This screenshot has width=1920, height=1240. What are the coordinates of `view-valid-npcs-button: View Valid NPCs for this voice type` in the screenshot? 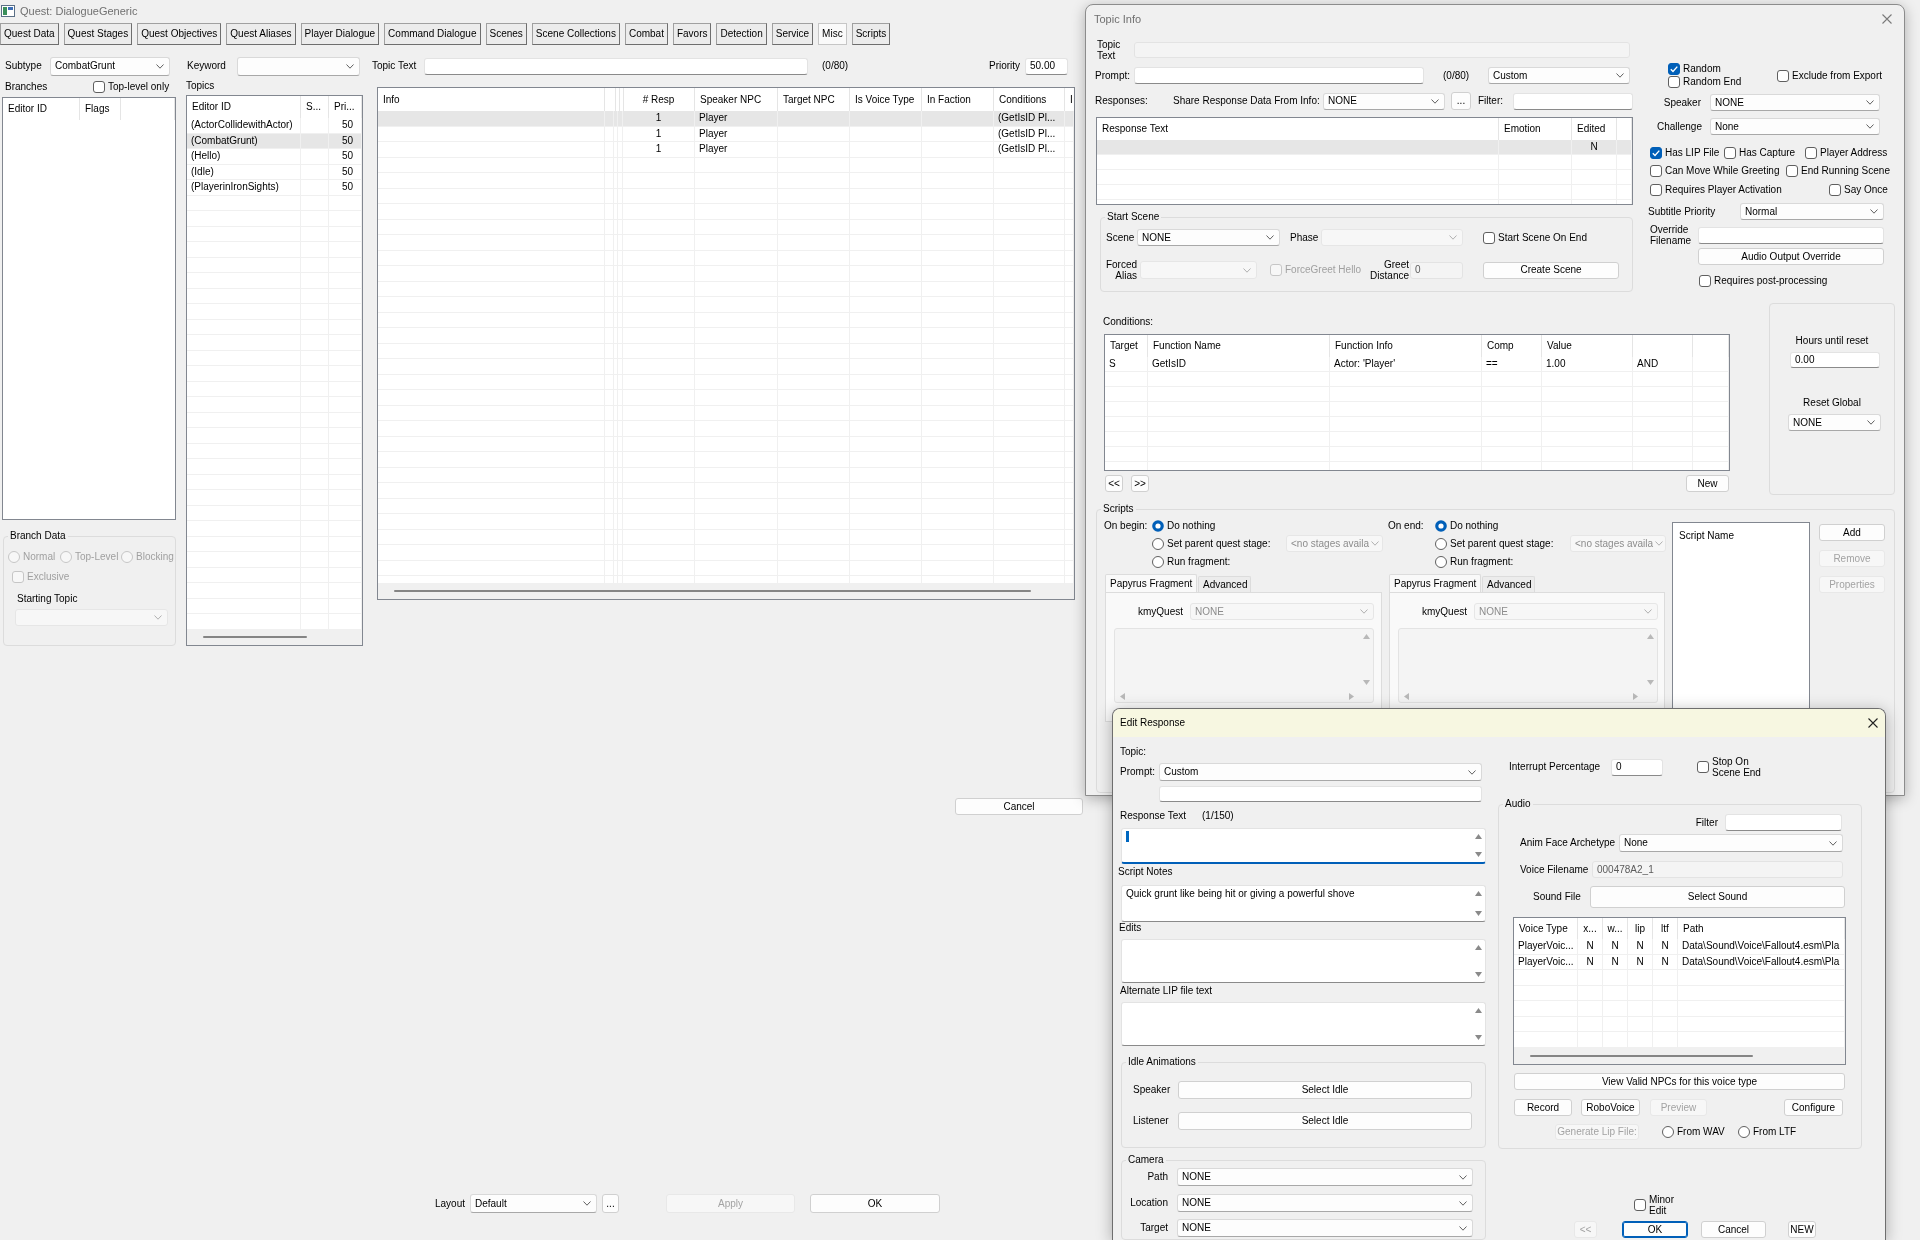 It's located at (1679, 1081).